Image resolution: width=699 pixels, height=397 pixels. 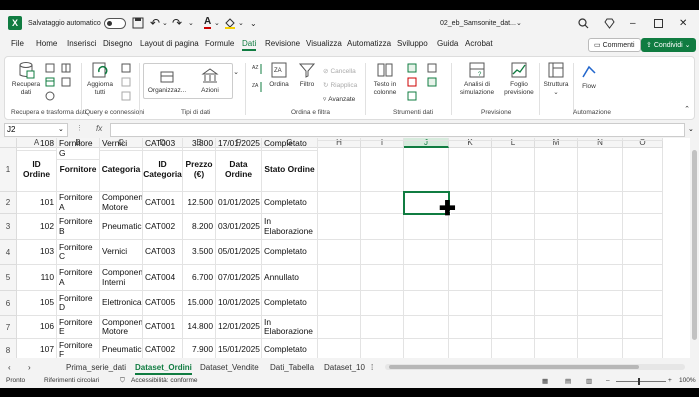 I want to click on row-header: 5, so click(x=8, y=278).